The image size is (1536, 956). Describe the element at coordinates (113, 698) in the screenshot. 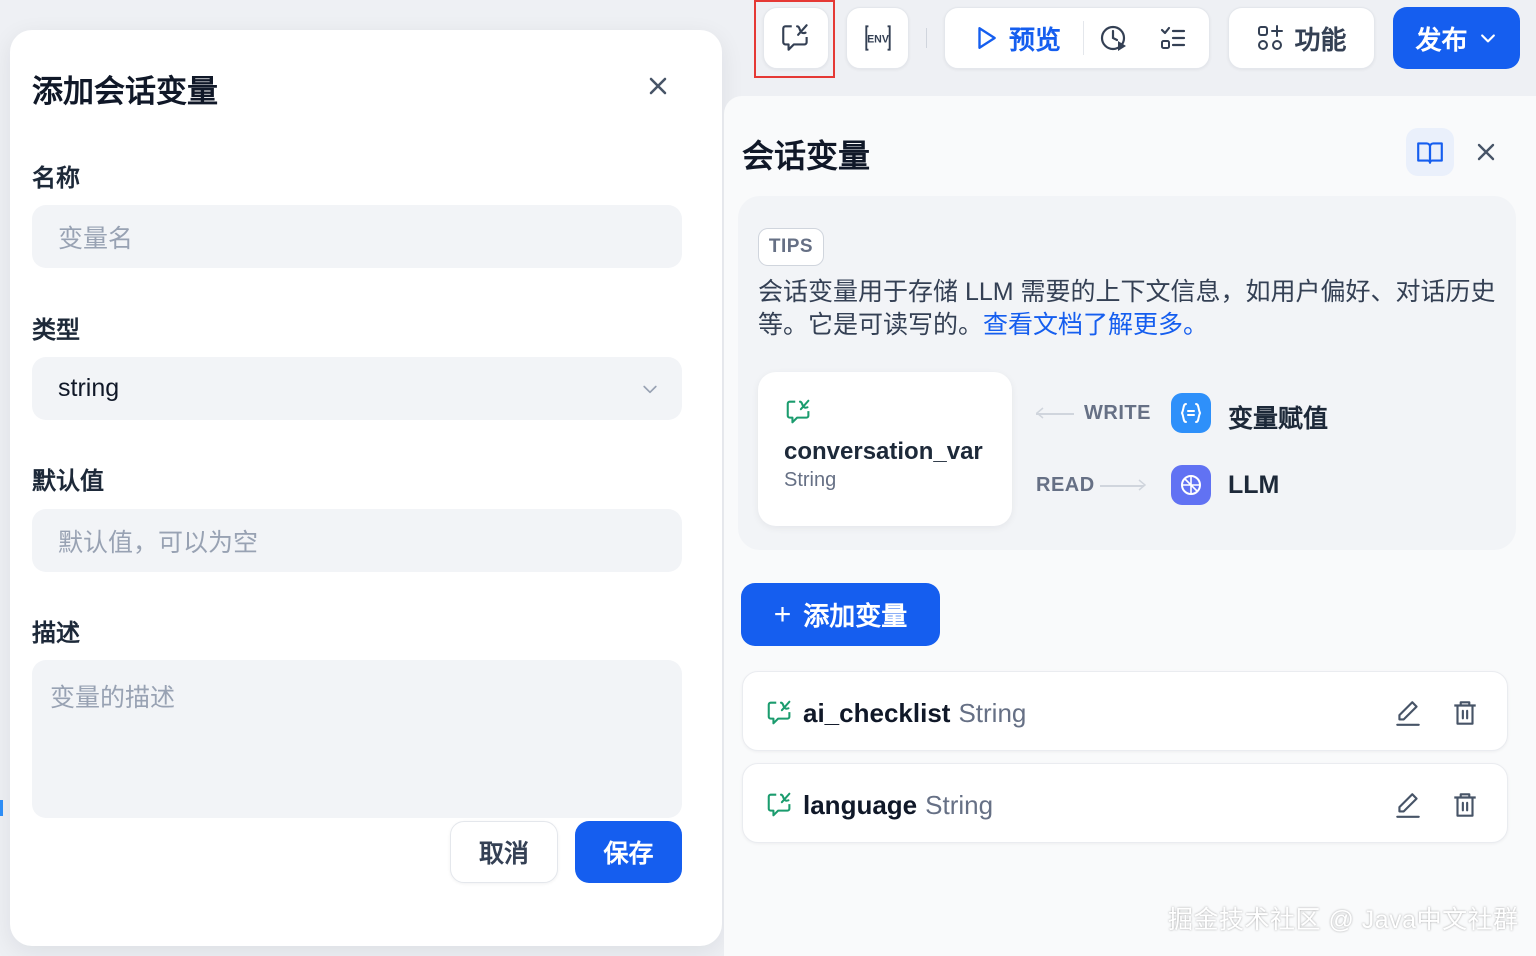

I see `description-placeholder: 变量的描述` at that location.